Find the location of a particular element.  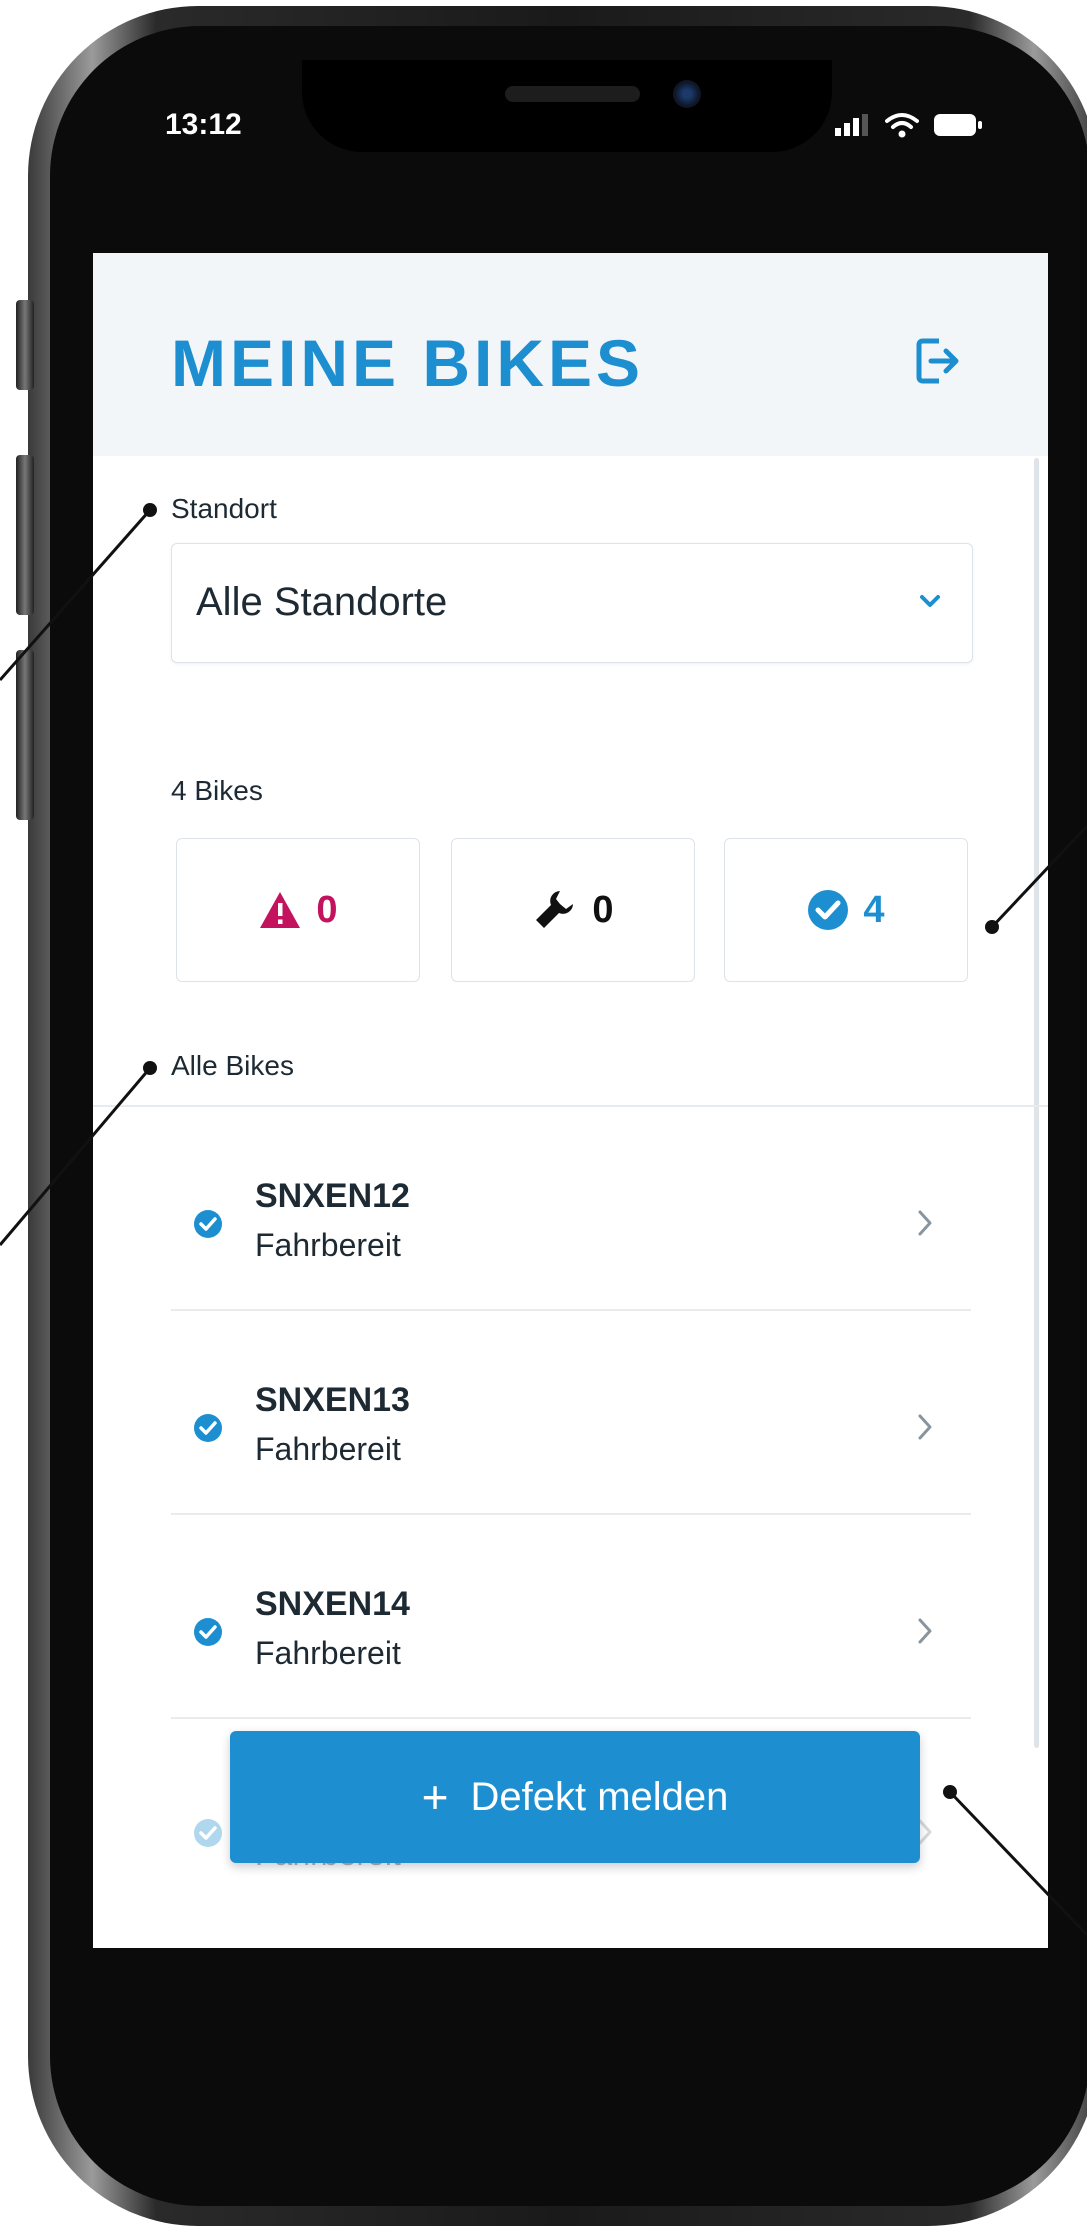

plus-icon: + is located at coordinates (435, 1797).